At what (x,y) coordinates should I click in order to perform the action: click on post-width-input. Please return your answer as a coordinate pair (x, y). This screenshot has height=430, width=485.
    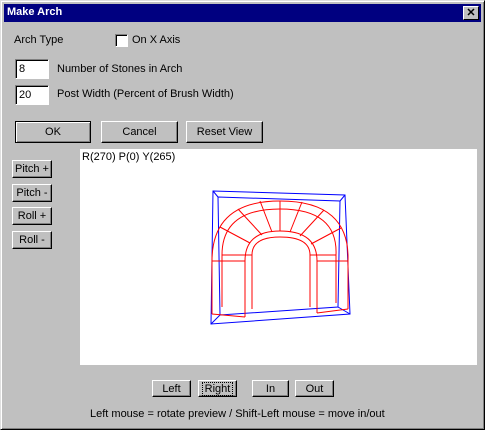
    Looking at the image, I should click on (32, 95).